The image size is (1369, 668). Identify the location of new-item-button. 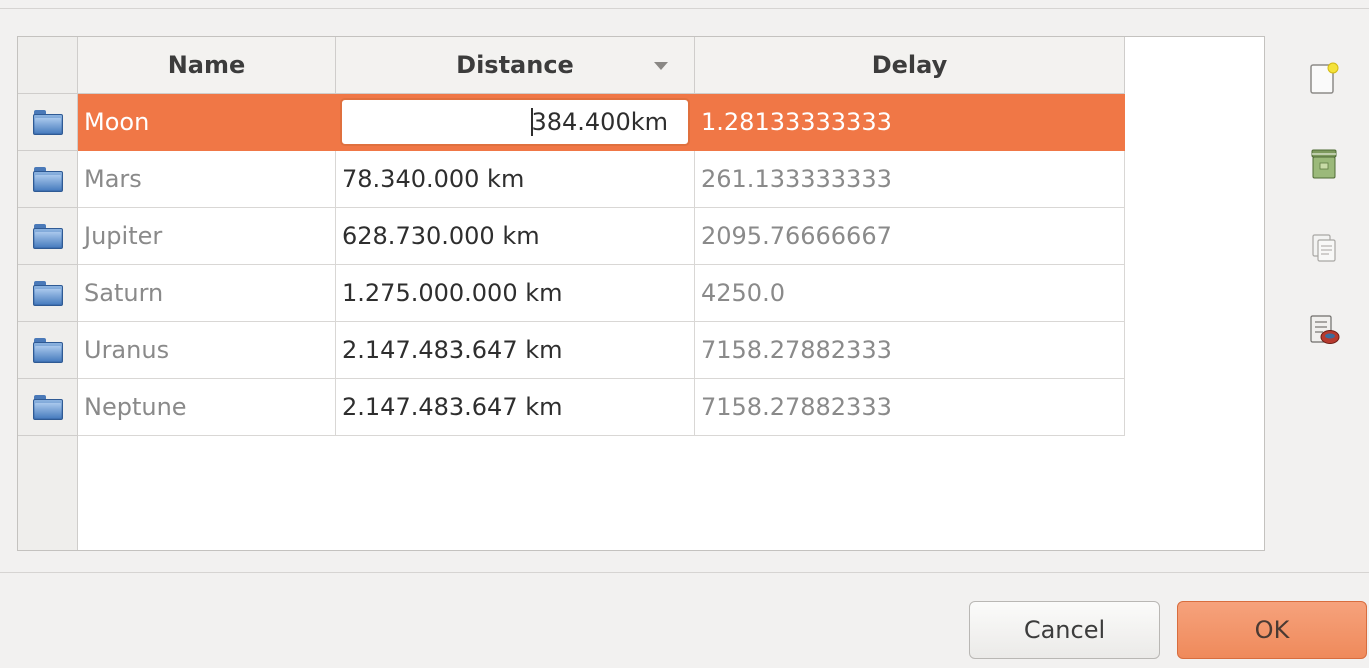
(1324, 78).